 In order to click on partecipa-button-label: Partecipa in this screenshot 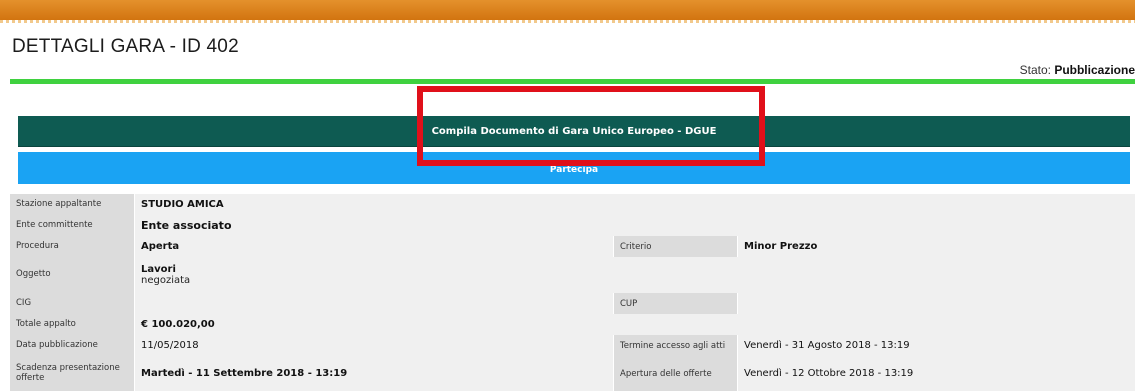, I will do `click(574, 170)`.